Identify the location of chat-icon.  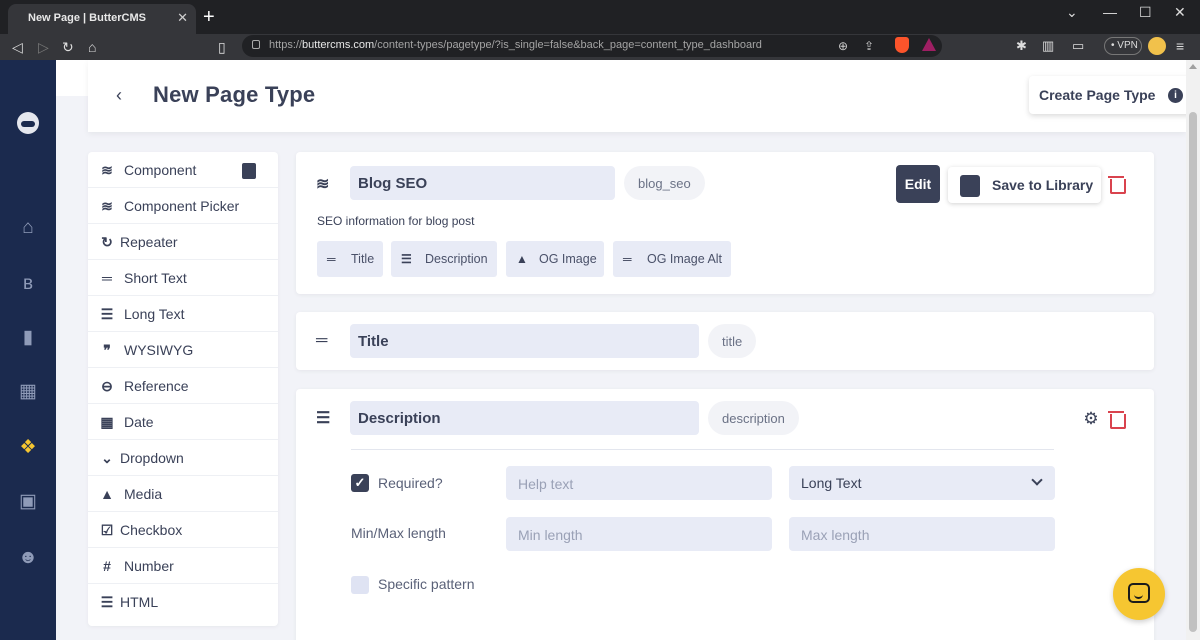
(1139, 593).